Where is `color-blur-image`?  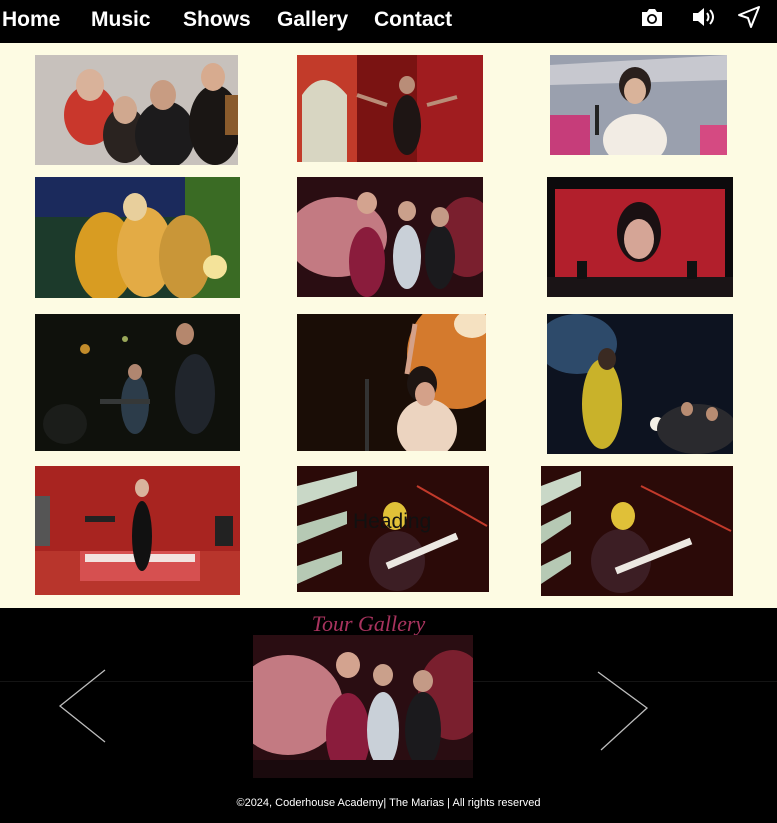
color-blur-image is located at coordinates (137, 237).